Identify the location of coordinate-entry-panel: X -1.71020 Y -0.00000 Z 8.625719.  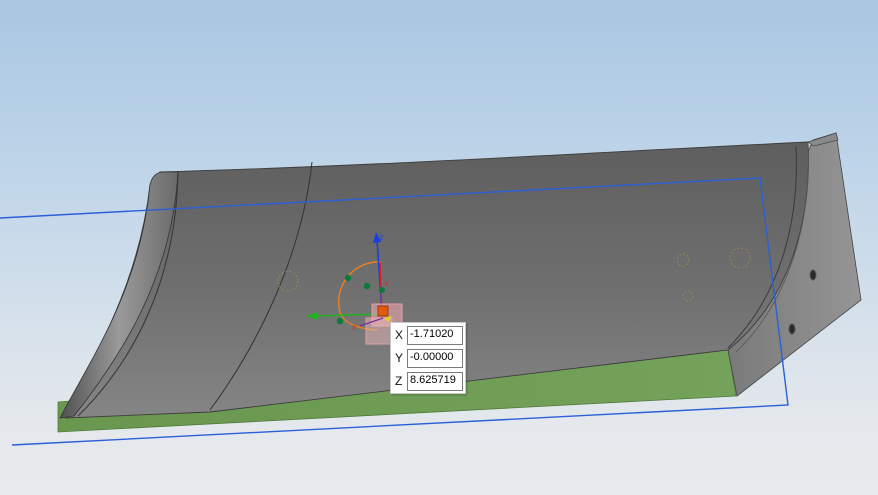
(428, 358).